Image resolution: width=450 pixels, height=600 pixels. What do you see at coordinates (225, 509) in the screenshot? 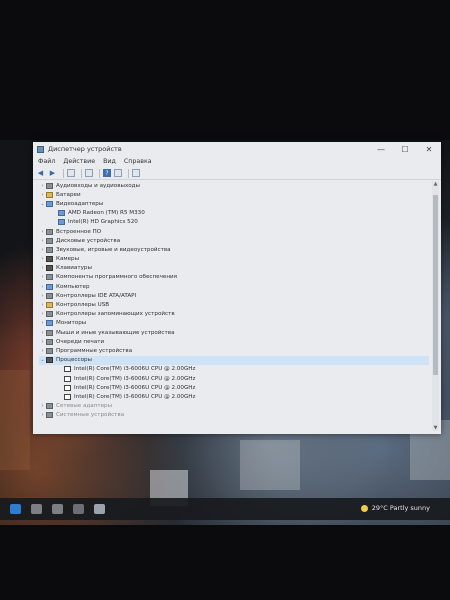
I see `taskbar: 29°C Partly sunny` at bounding box center [225, 509].